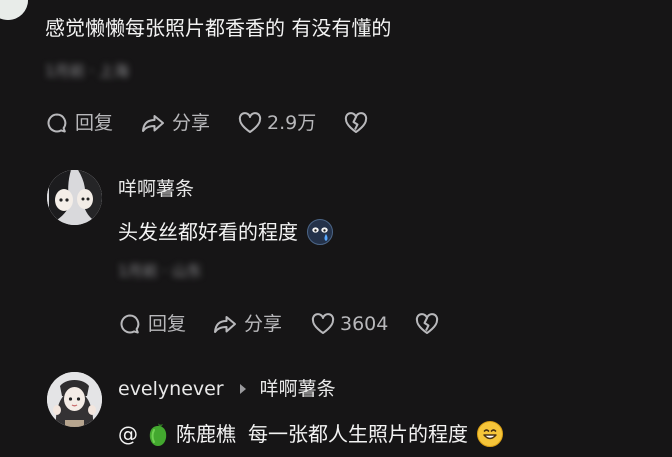 Image resolution: width=672 pixels, height=457 pixels. I want to click on comment-3-text-row: @ 陈鹿樵 每一张都人生照片的程度, so click(311, 434).